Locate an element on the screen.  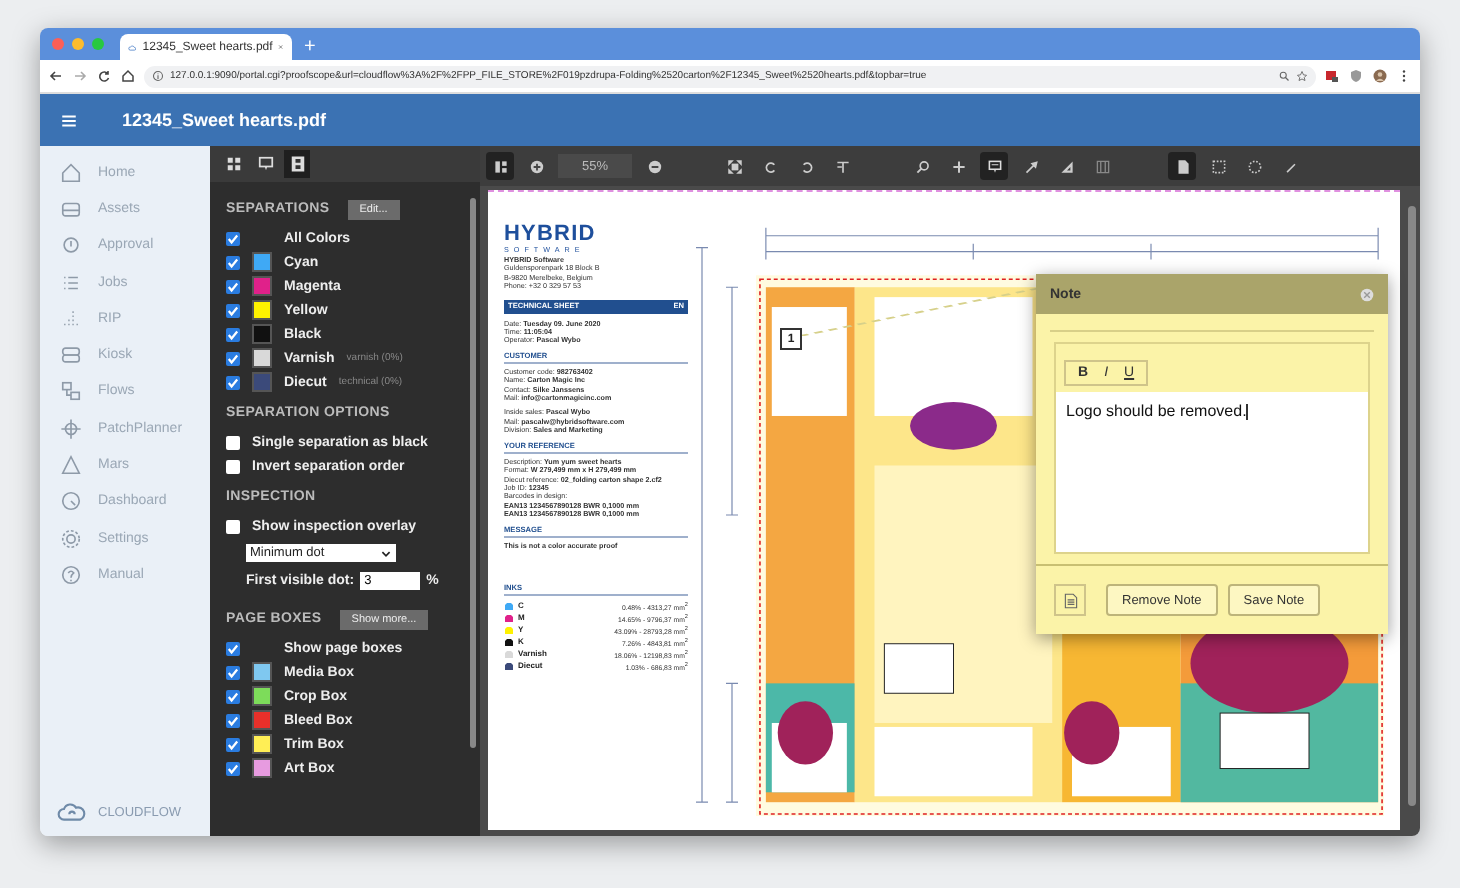
attach-button is located at coordinates (1070, 600).